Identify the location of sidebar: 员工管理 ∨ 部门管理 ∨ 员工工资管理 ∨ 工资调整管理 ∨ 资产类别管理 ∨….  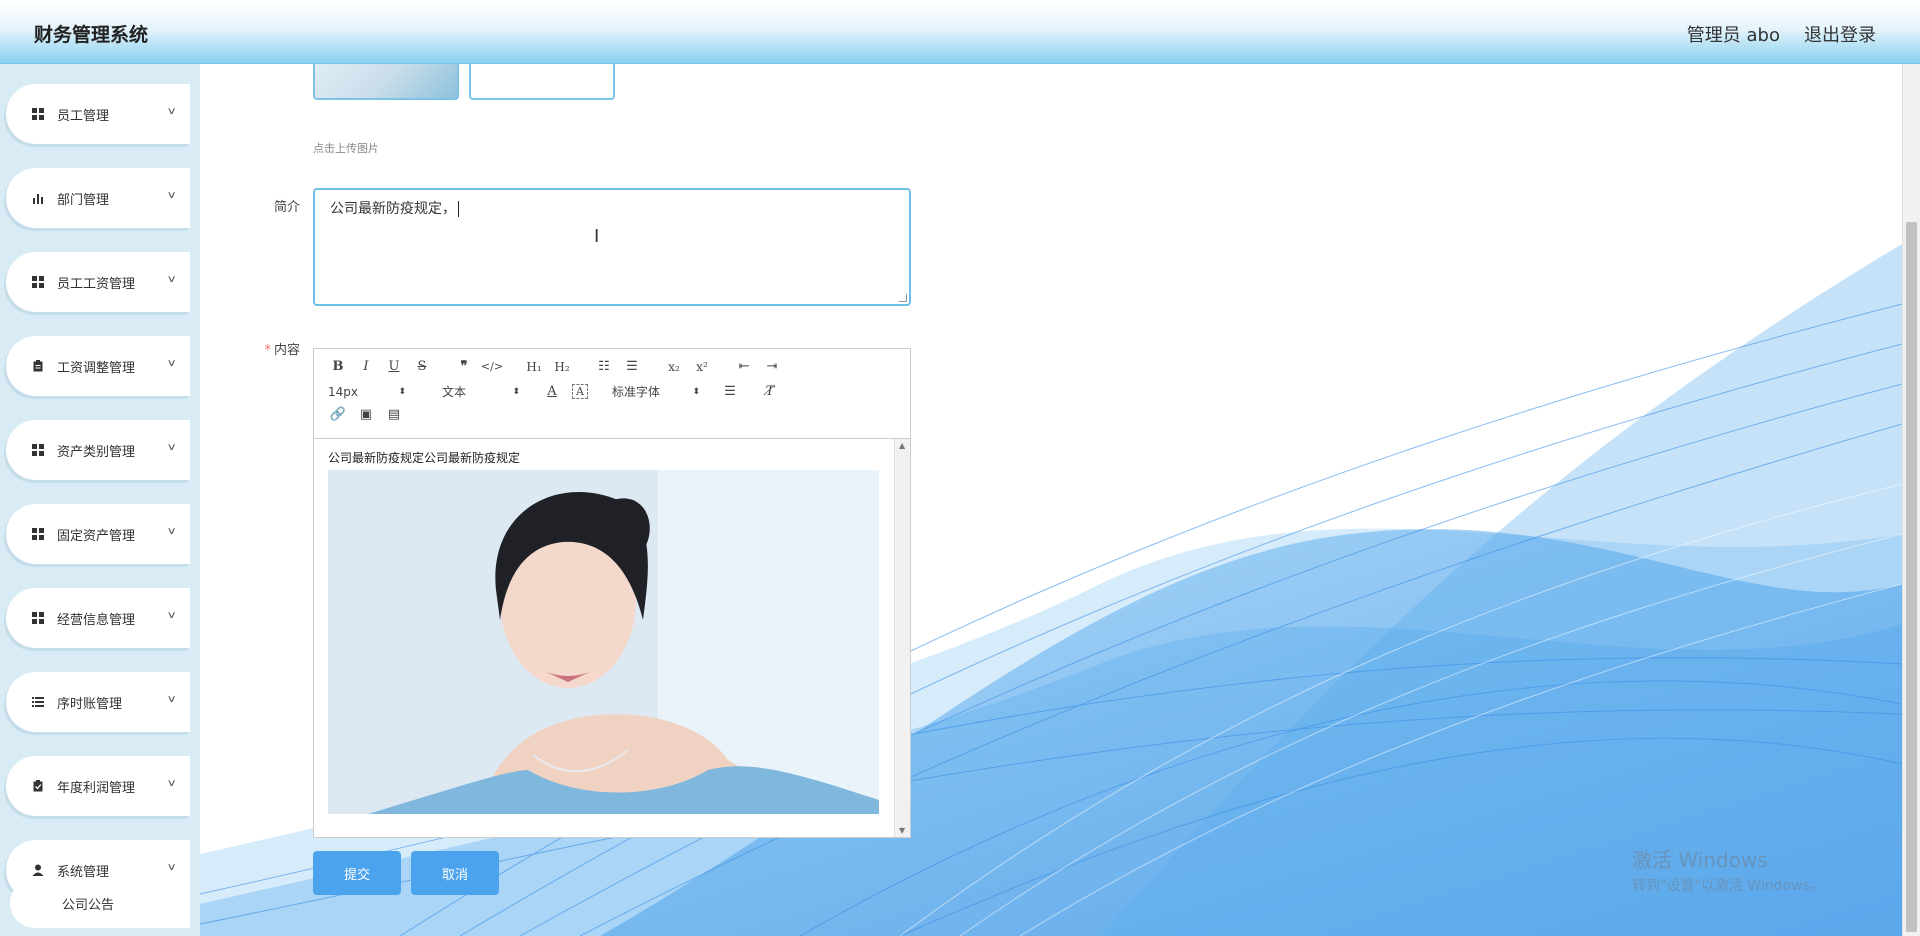
(100, 500).